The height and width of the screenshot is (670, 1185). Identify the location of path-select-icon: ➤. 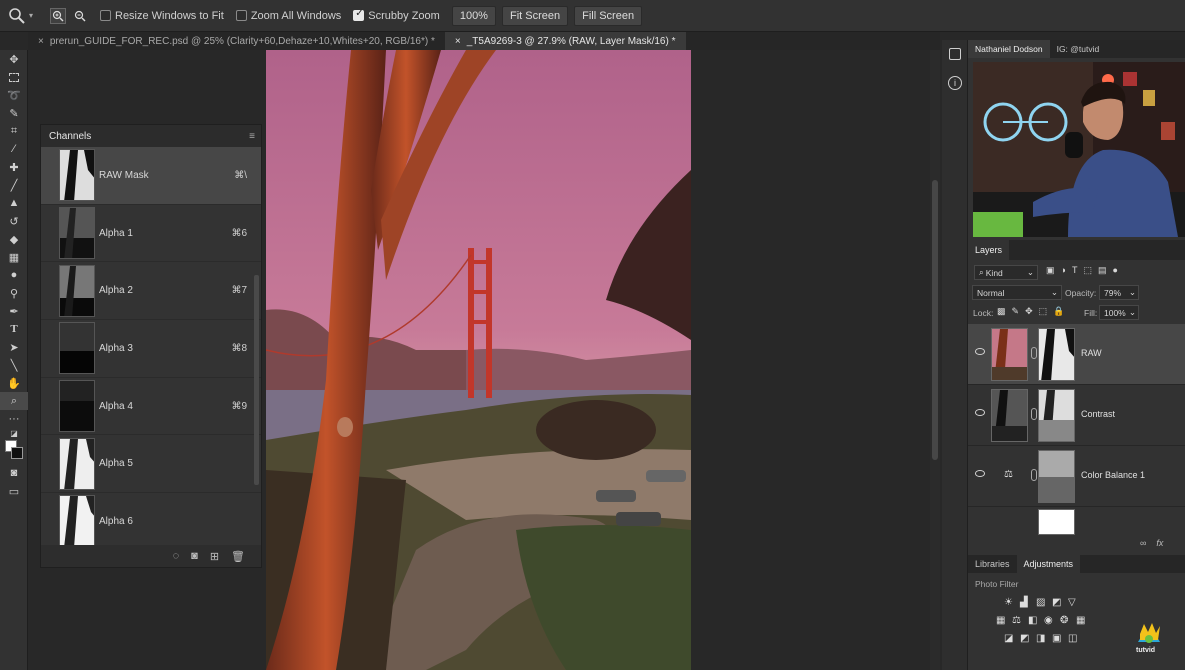
(14, 347).